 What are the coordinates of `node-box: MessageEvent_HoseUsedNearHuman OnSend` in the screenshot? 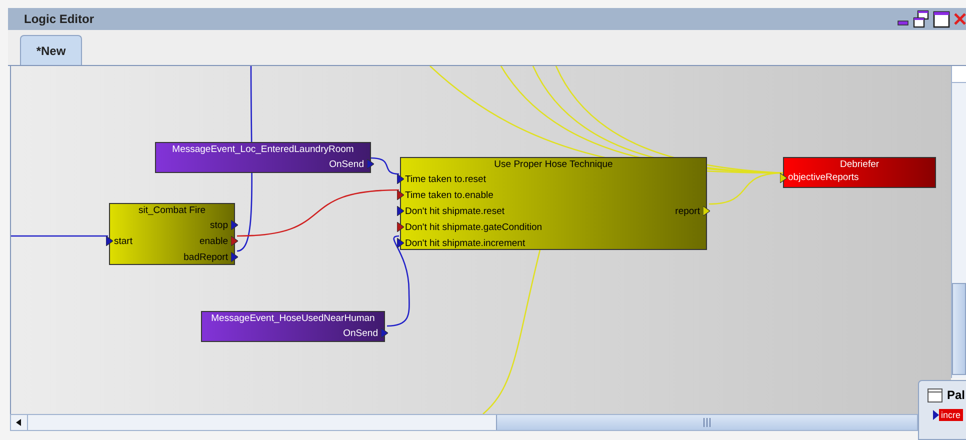 It's located at (293, 326).